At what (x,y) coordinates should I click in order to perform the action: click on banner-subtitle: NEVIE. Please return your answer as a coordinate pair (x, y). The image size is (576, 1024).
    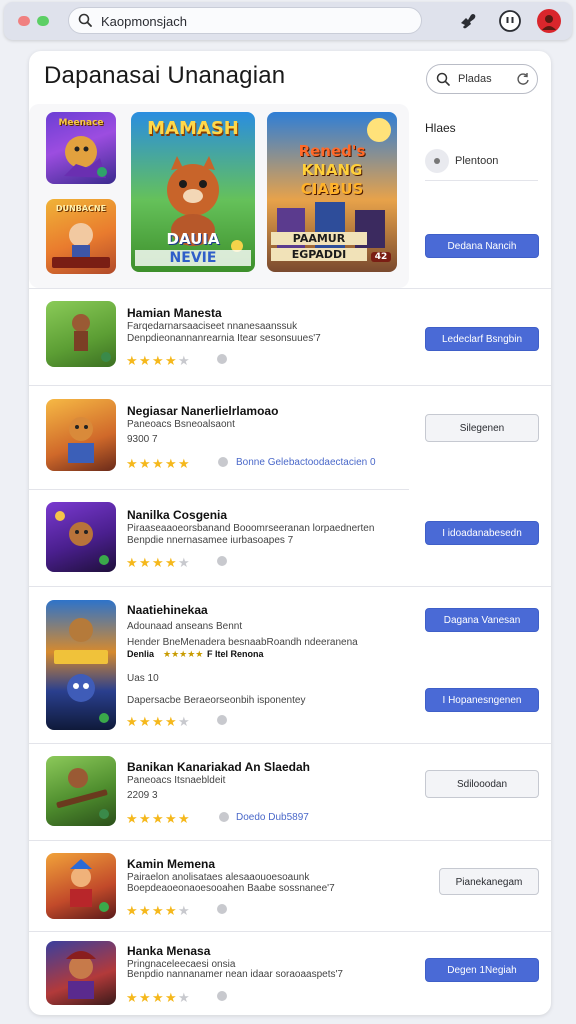
    Looking at the image, I should click on (193, 258).